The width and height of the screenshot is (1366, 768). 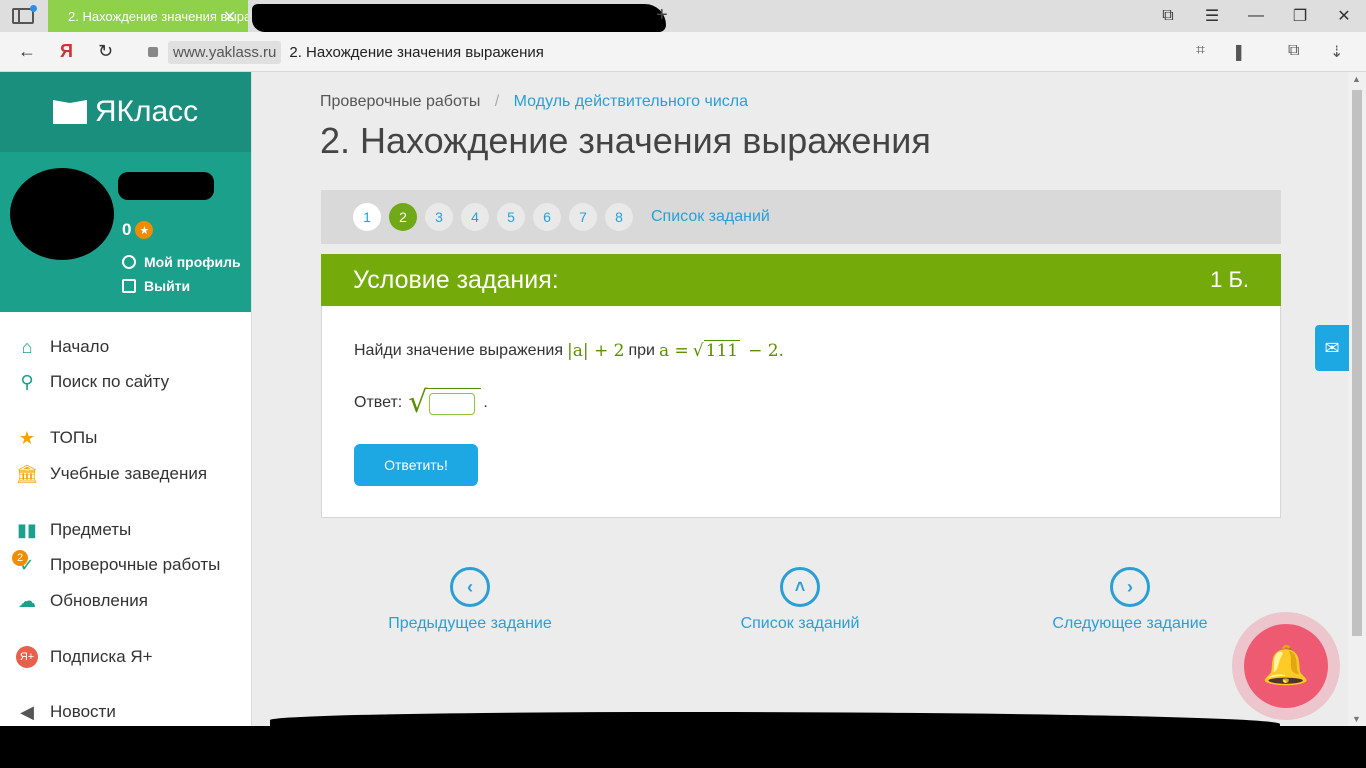 What do you see at coordinates (83, 711) in the screenshot?
I see `sidebar-item-label: Новости` at bounding box center [83, 711].